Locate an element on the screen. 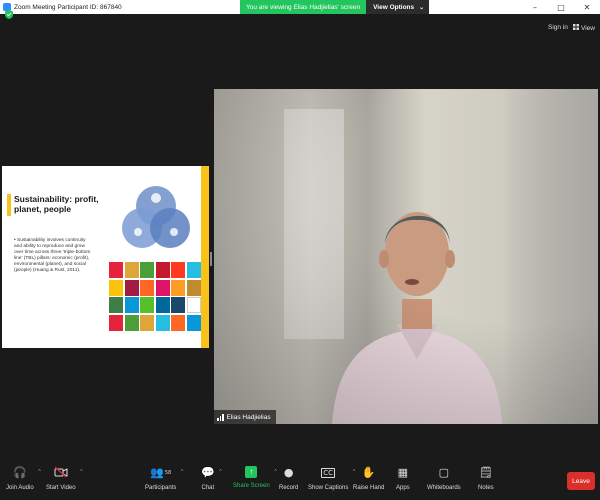  meeting-topbar is located at coordinates (300, 28).